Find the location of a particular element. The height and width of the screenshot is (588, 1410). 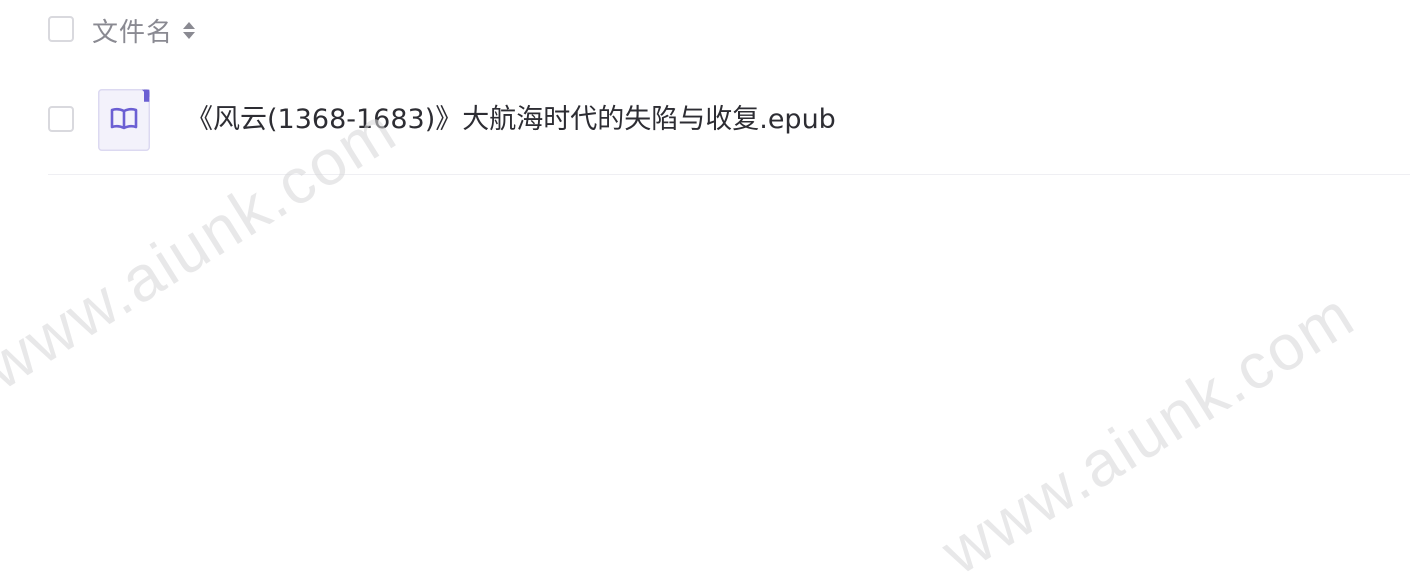

column-header-label: 文件名 is located at coordinates (133, 32).